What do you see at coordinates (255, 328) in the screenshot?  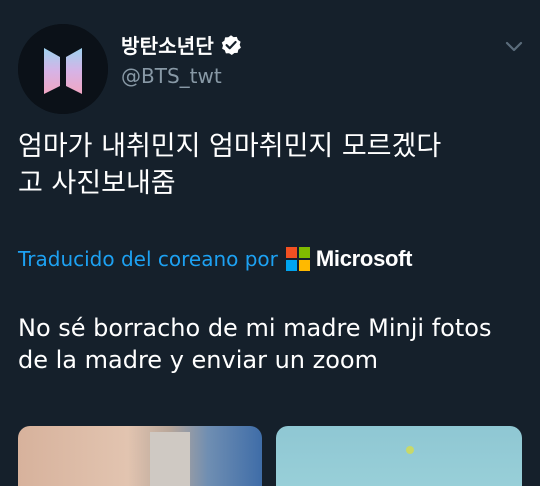 I see `translated-text-line-1: No sé borracho de mi madre Minji fotos` at bounding box center [255, 328].